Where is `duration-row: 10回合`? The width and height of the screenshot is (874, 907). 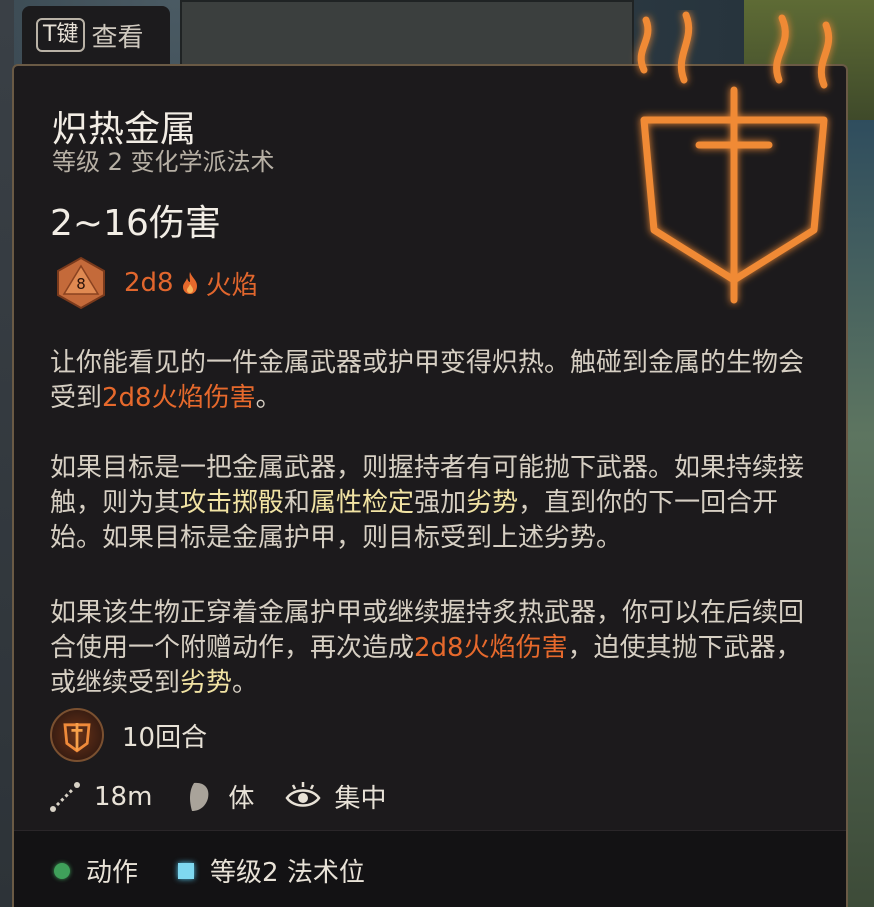 duration-row: 10回合 is located at coordinates (128, 735).